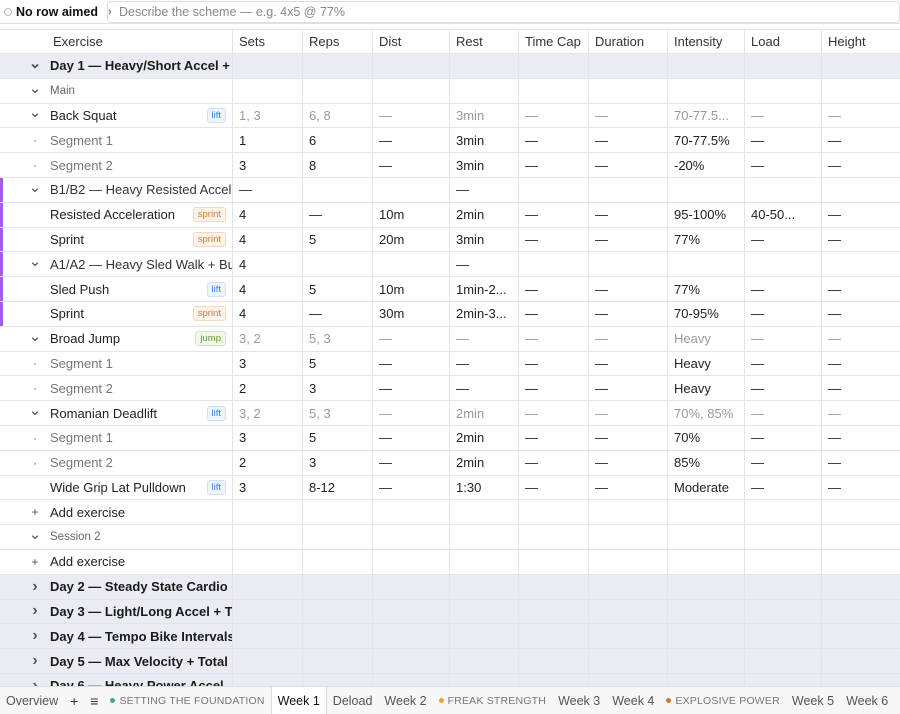 This screenshot has width=900, height=714. Describe the element at coordinates (35, 611) in the screenshot. I see `chevron-right-icon: ›` at that location.